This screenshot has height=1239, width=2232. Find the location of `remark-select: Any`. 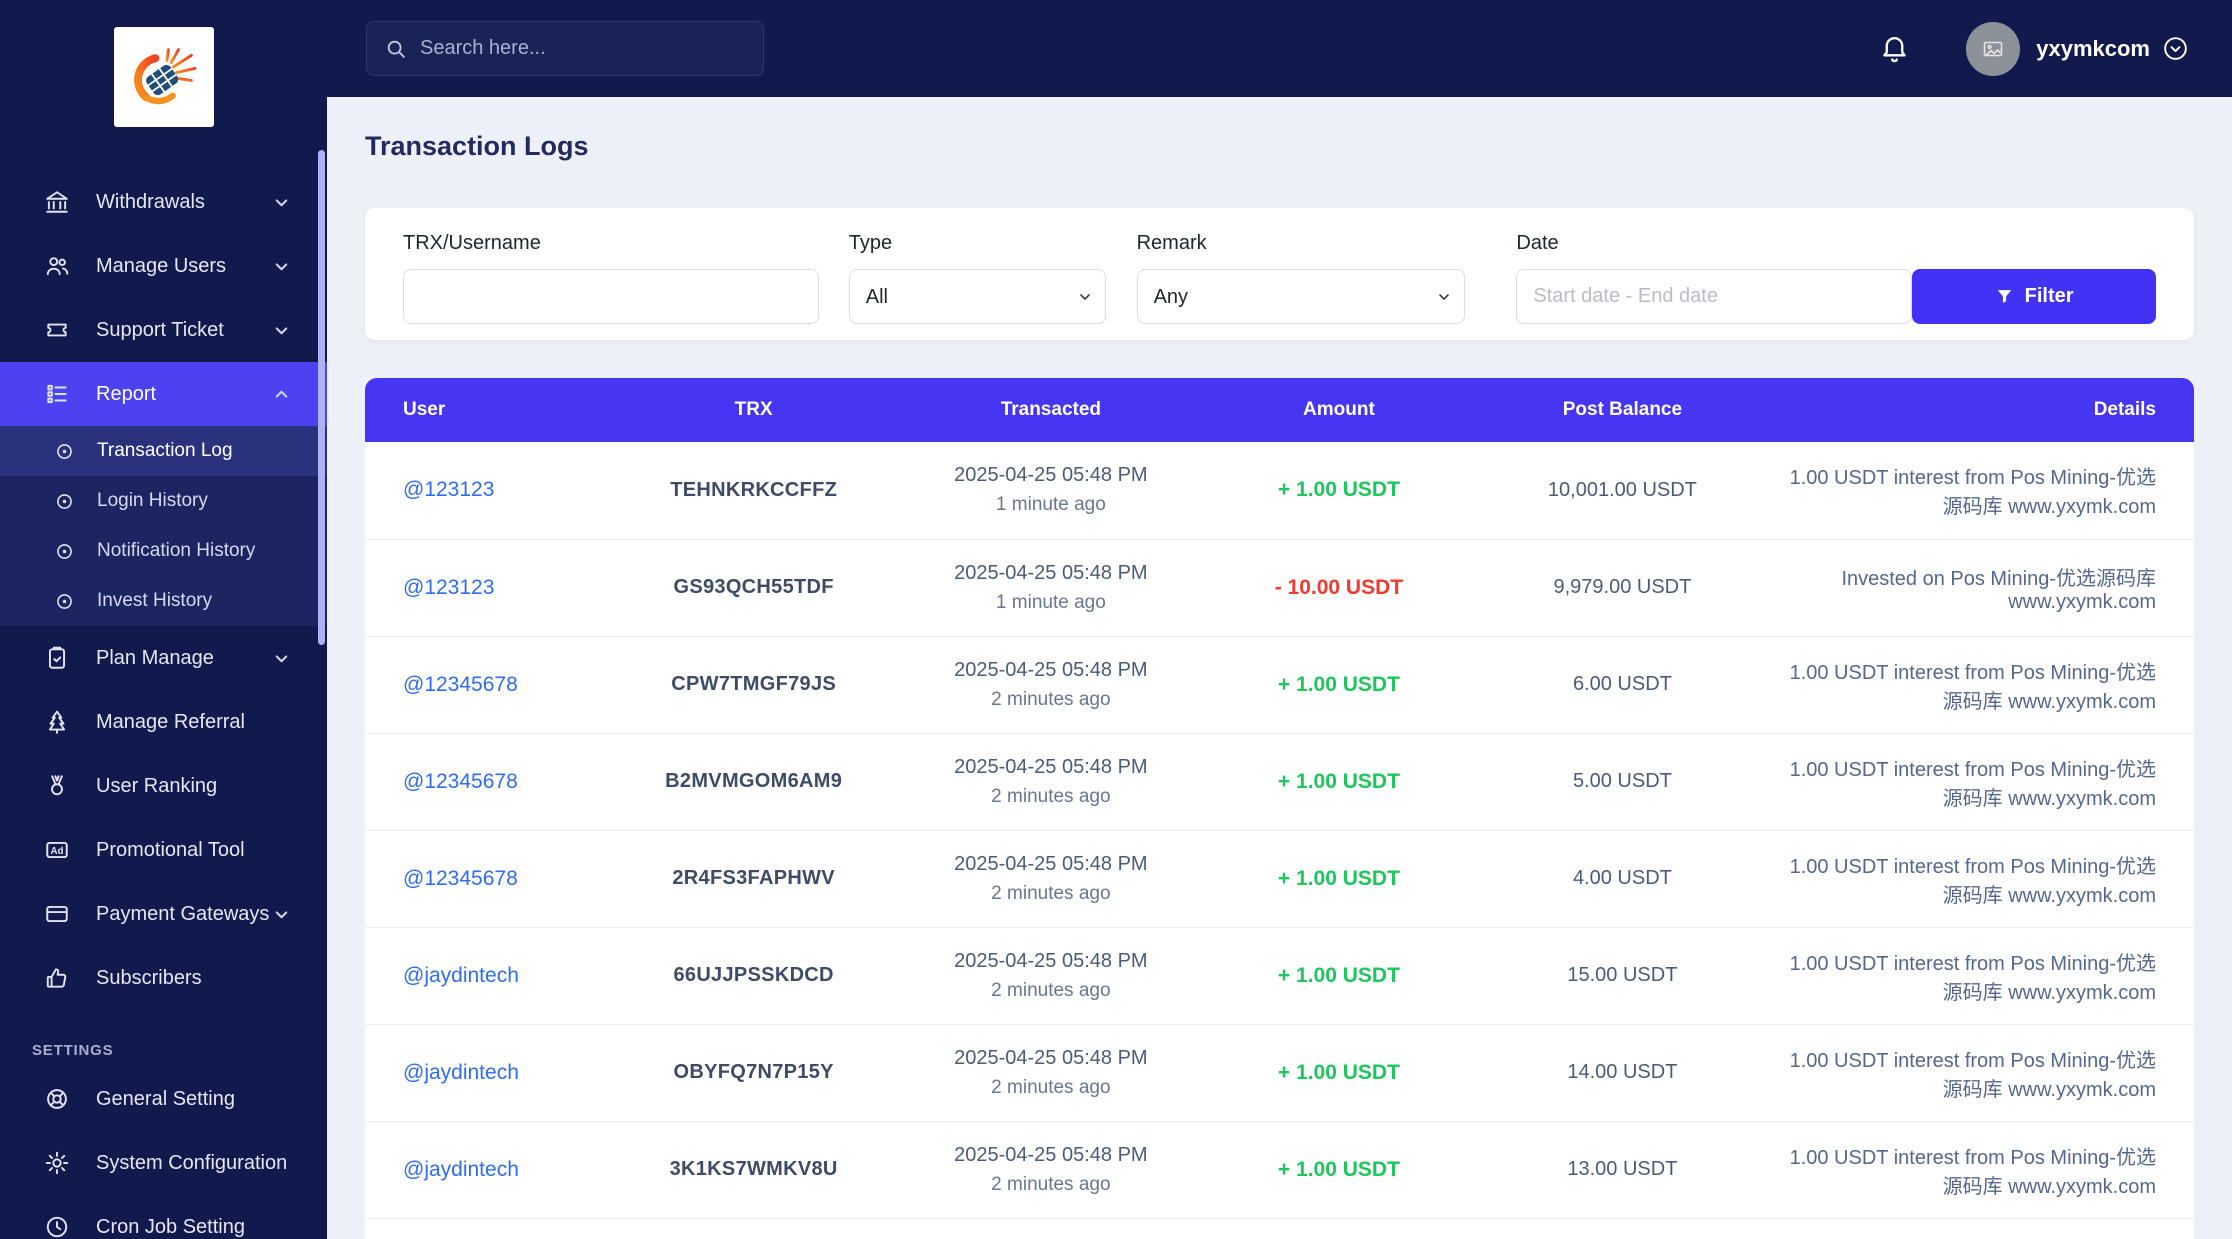

remark-select: Any is located at coordinates (1301, 296).